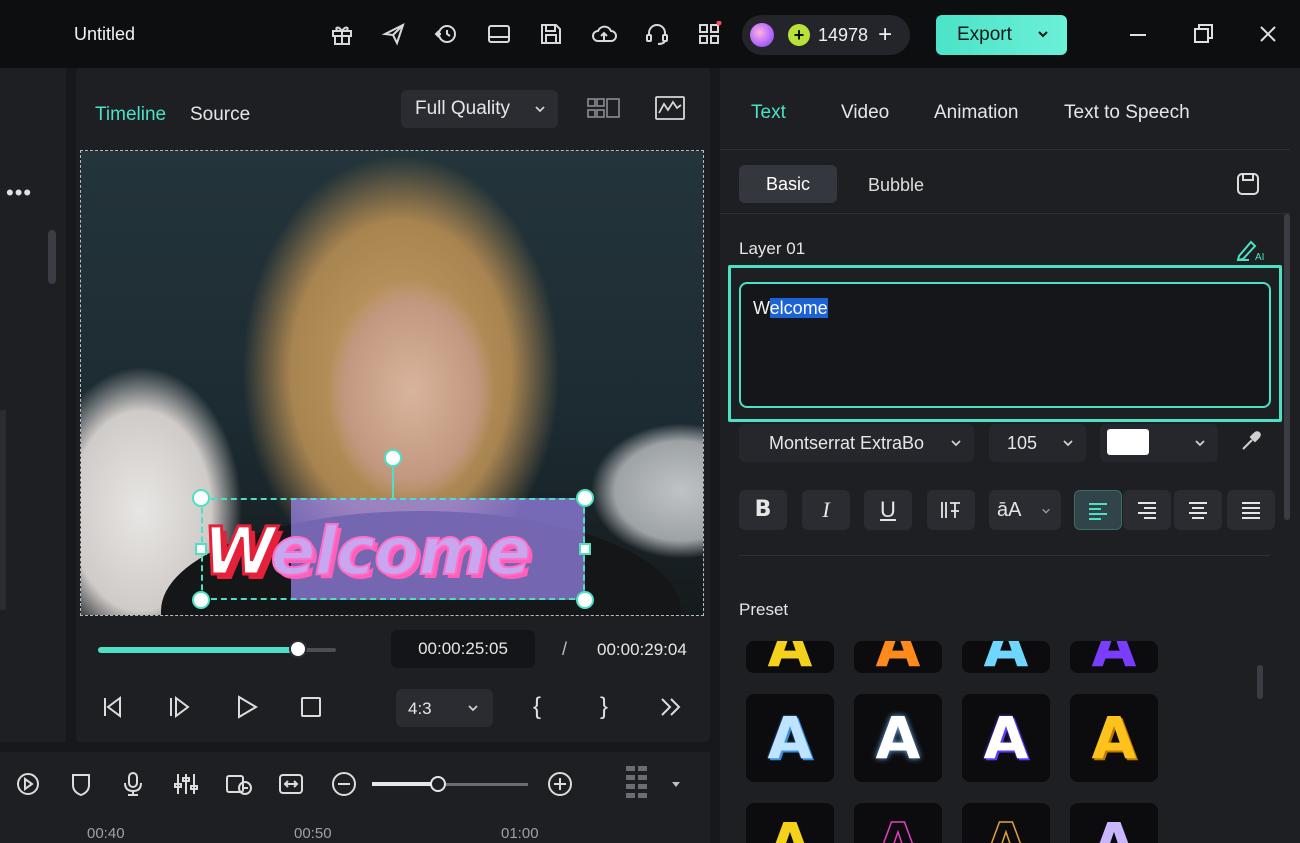 The image size is (1300, 843). What do you see at coordinates (1128, 442) in the screenshot?
I see `text-color-swatch` at bounding box center [1128, 442].